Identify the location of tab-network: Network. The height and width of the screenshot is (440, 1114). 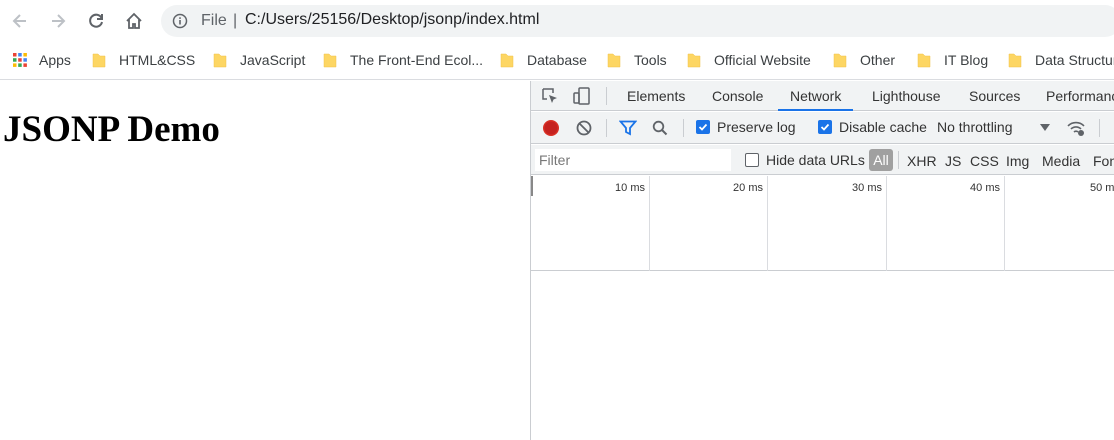
(816, 96).